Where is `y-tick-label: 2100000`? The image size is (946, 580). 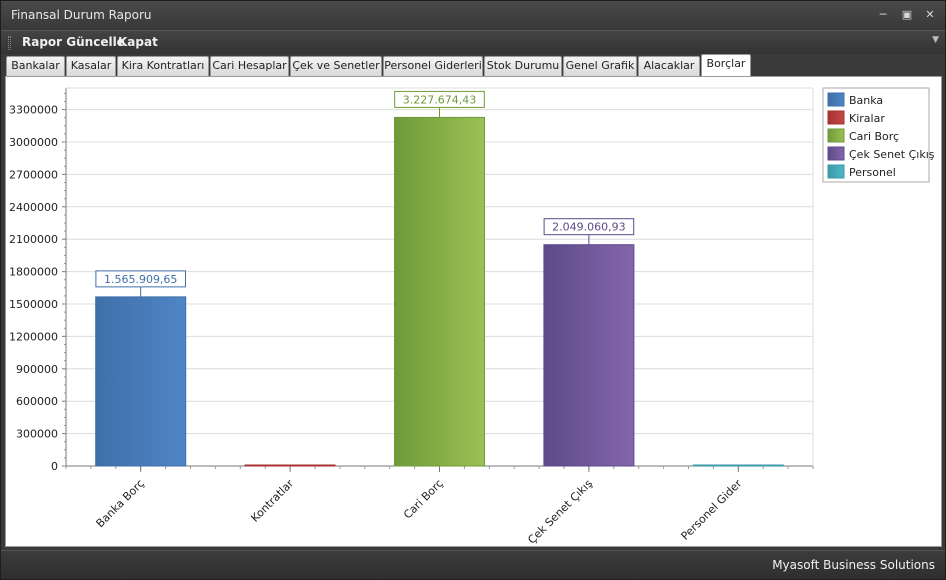 y-tick-label: 2100000 is located at coordinates (33, 239).